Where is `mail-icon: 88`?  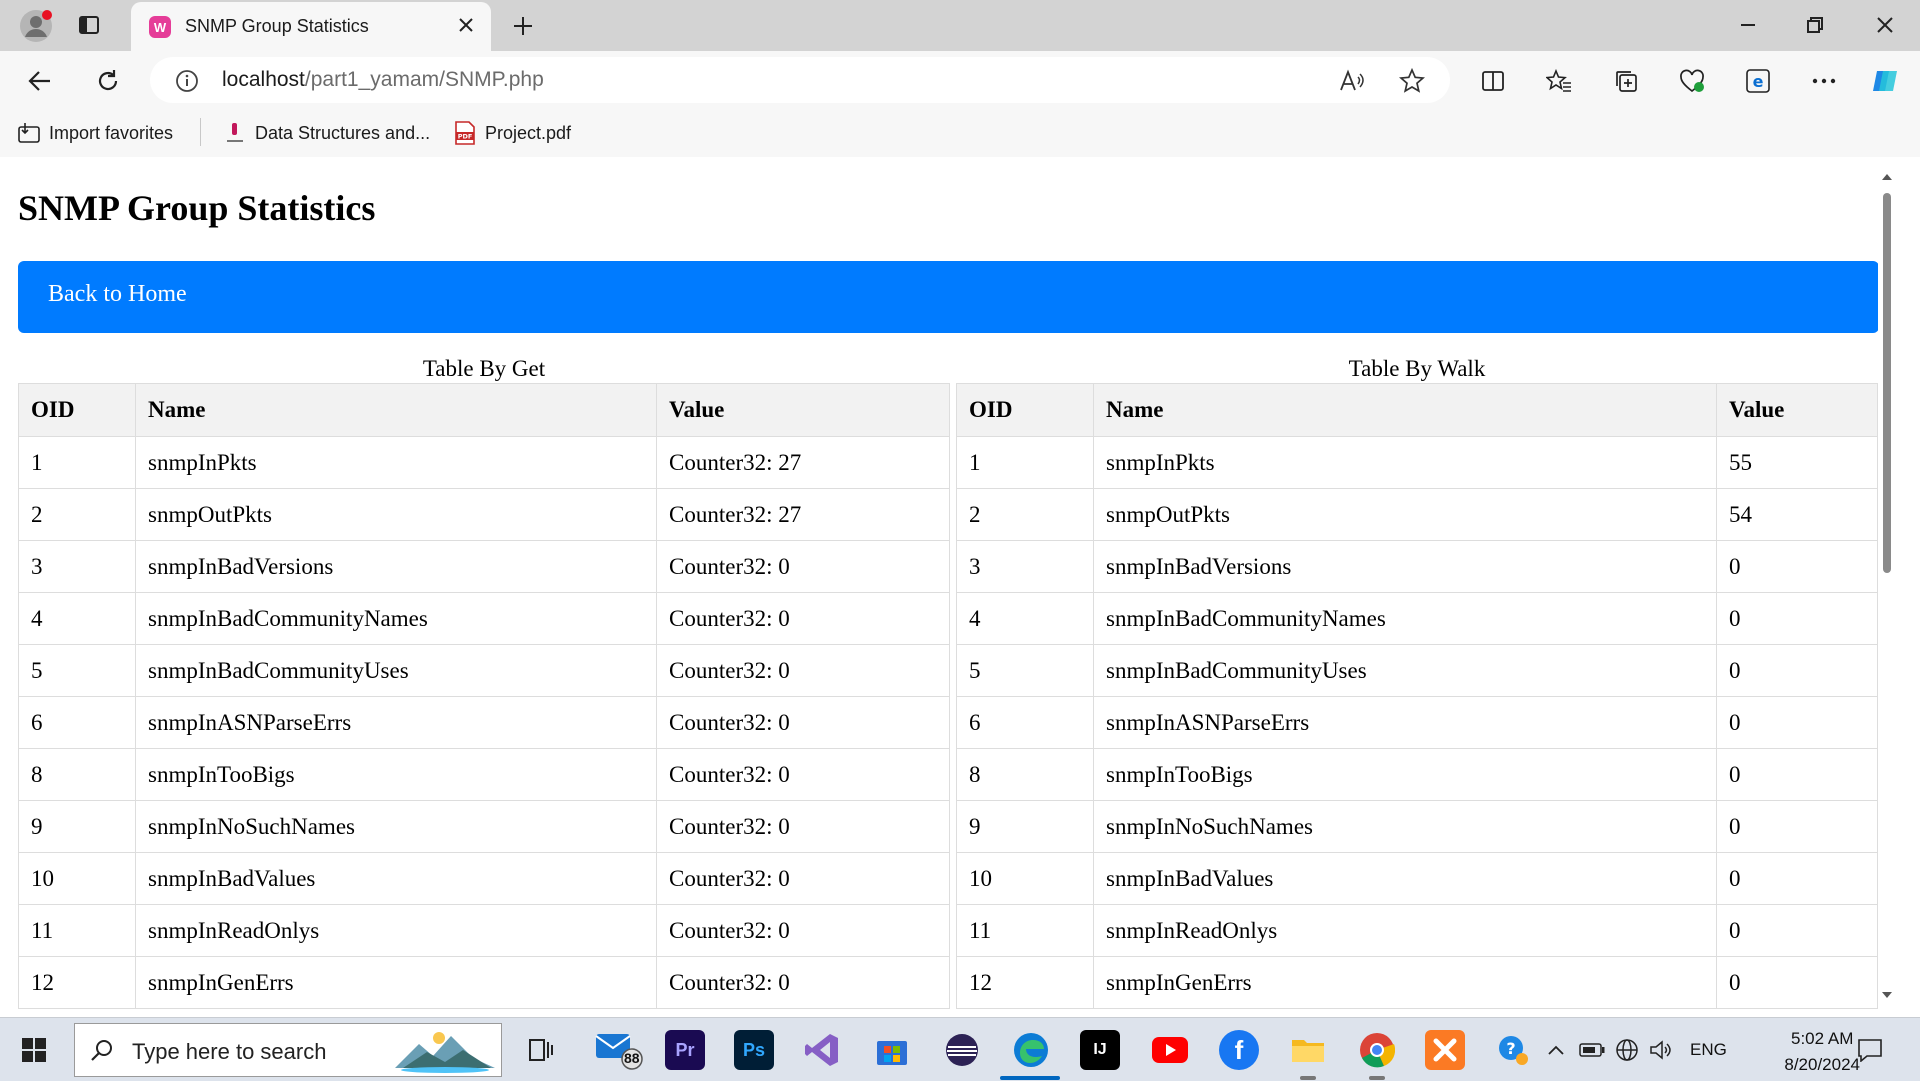 mail-icon: 88 is located at coordinates (619, 1050).